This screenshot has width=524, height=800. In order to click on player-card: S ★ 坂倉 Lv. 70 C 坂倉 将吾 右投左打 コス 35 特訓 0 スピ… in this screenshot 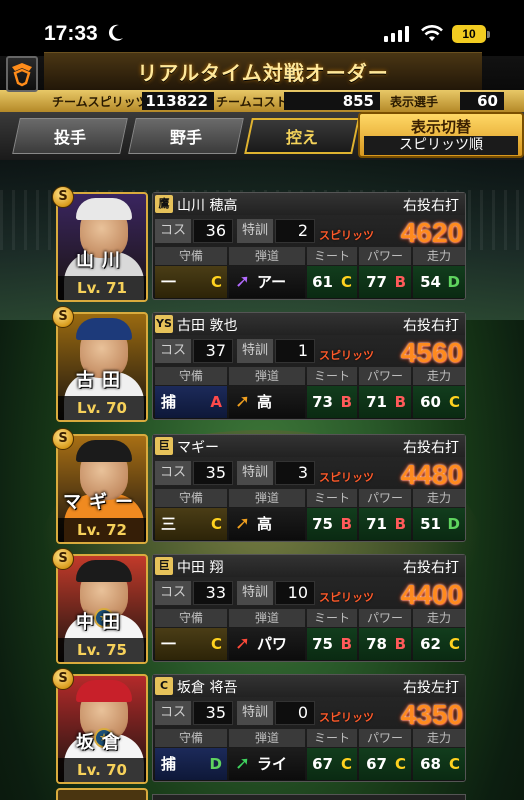, I will do `click(259, 726)`.